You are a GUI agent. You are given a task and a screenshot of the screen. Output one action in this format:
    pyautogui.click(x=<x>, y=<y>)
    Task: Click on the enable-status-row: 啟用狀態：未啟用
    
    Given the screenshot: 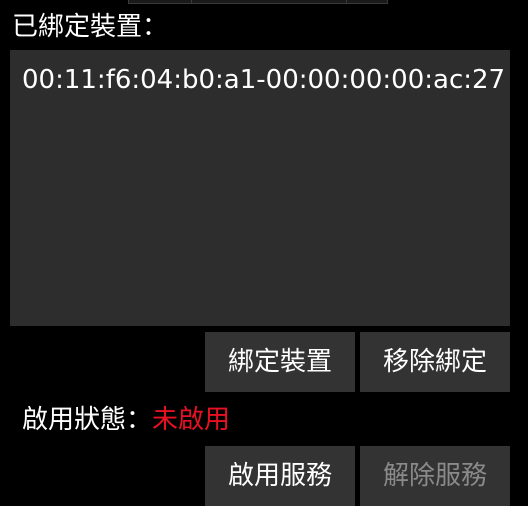 What is the action you would take?
    pyautogui.click(x=126, y=420)
    